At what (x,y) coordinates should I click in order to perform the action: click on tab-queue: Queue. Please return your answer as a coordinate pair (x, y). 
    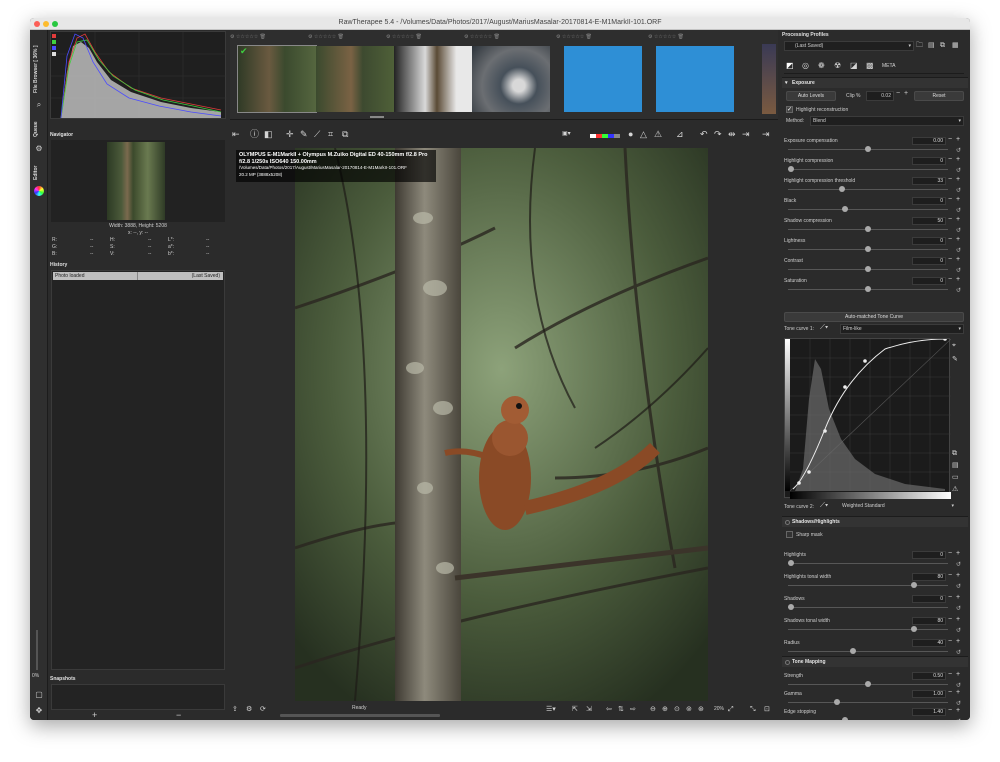
    Looking at the image, I should click on (39, 129).